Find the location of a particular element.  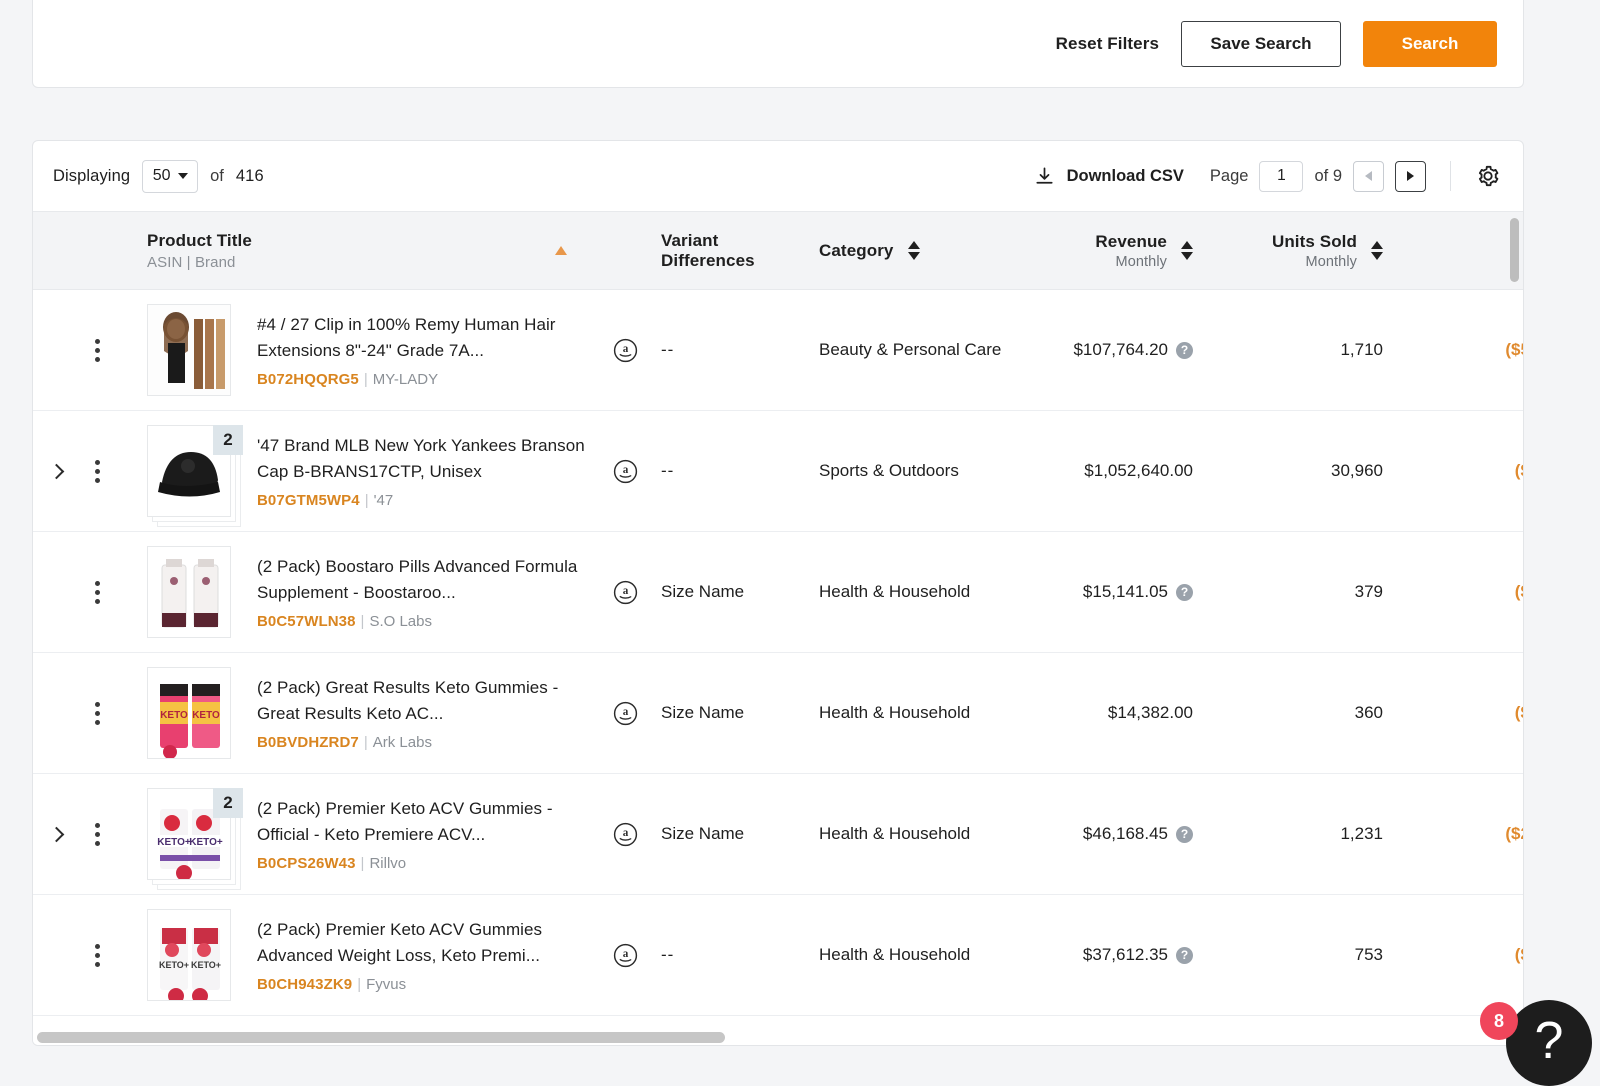

table-vertical-scrollbar is located at coordinates (1514, 250).